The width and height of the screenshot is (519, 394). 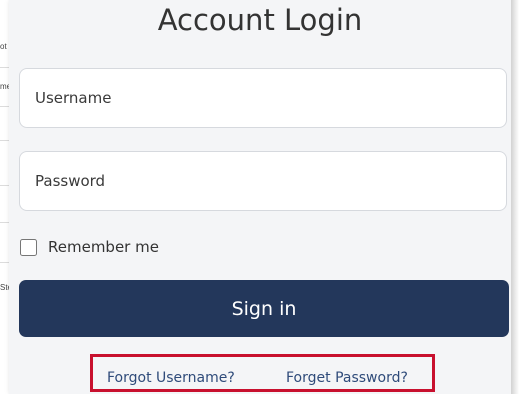 What do you see at coordinates (515, 197) in the screenshot?
I see `modal-shadow` at bounding box center [515, 197].